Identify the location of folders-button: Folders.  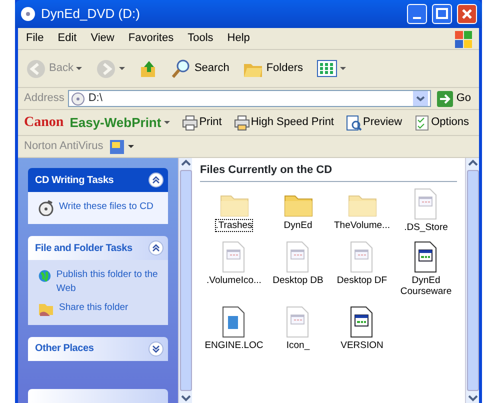
(273, 68).